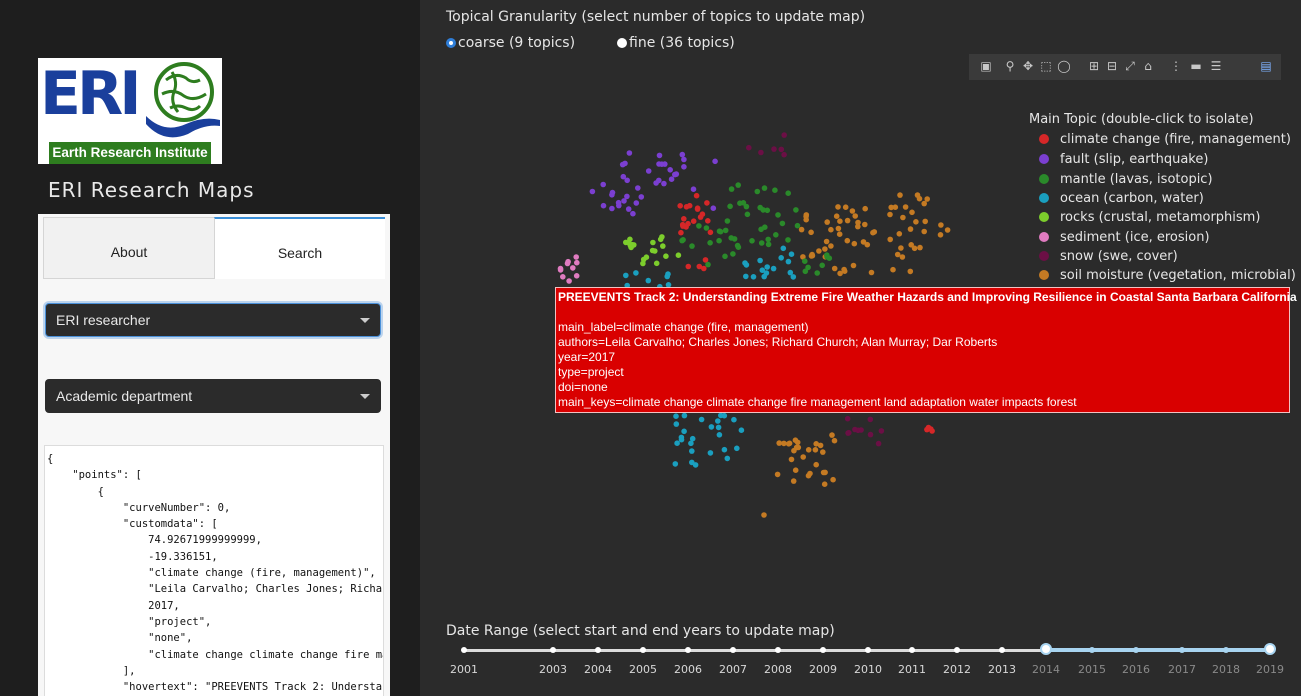 The height and width of the screenshot is (696, 1301). Describe the element at coordinates (1092, 669) in the screenshot. I see `date-slider-year-label: 2015` at that location.